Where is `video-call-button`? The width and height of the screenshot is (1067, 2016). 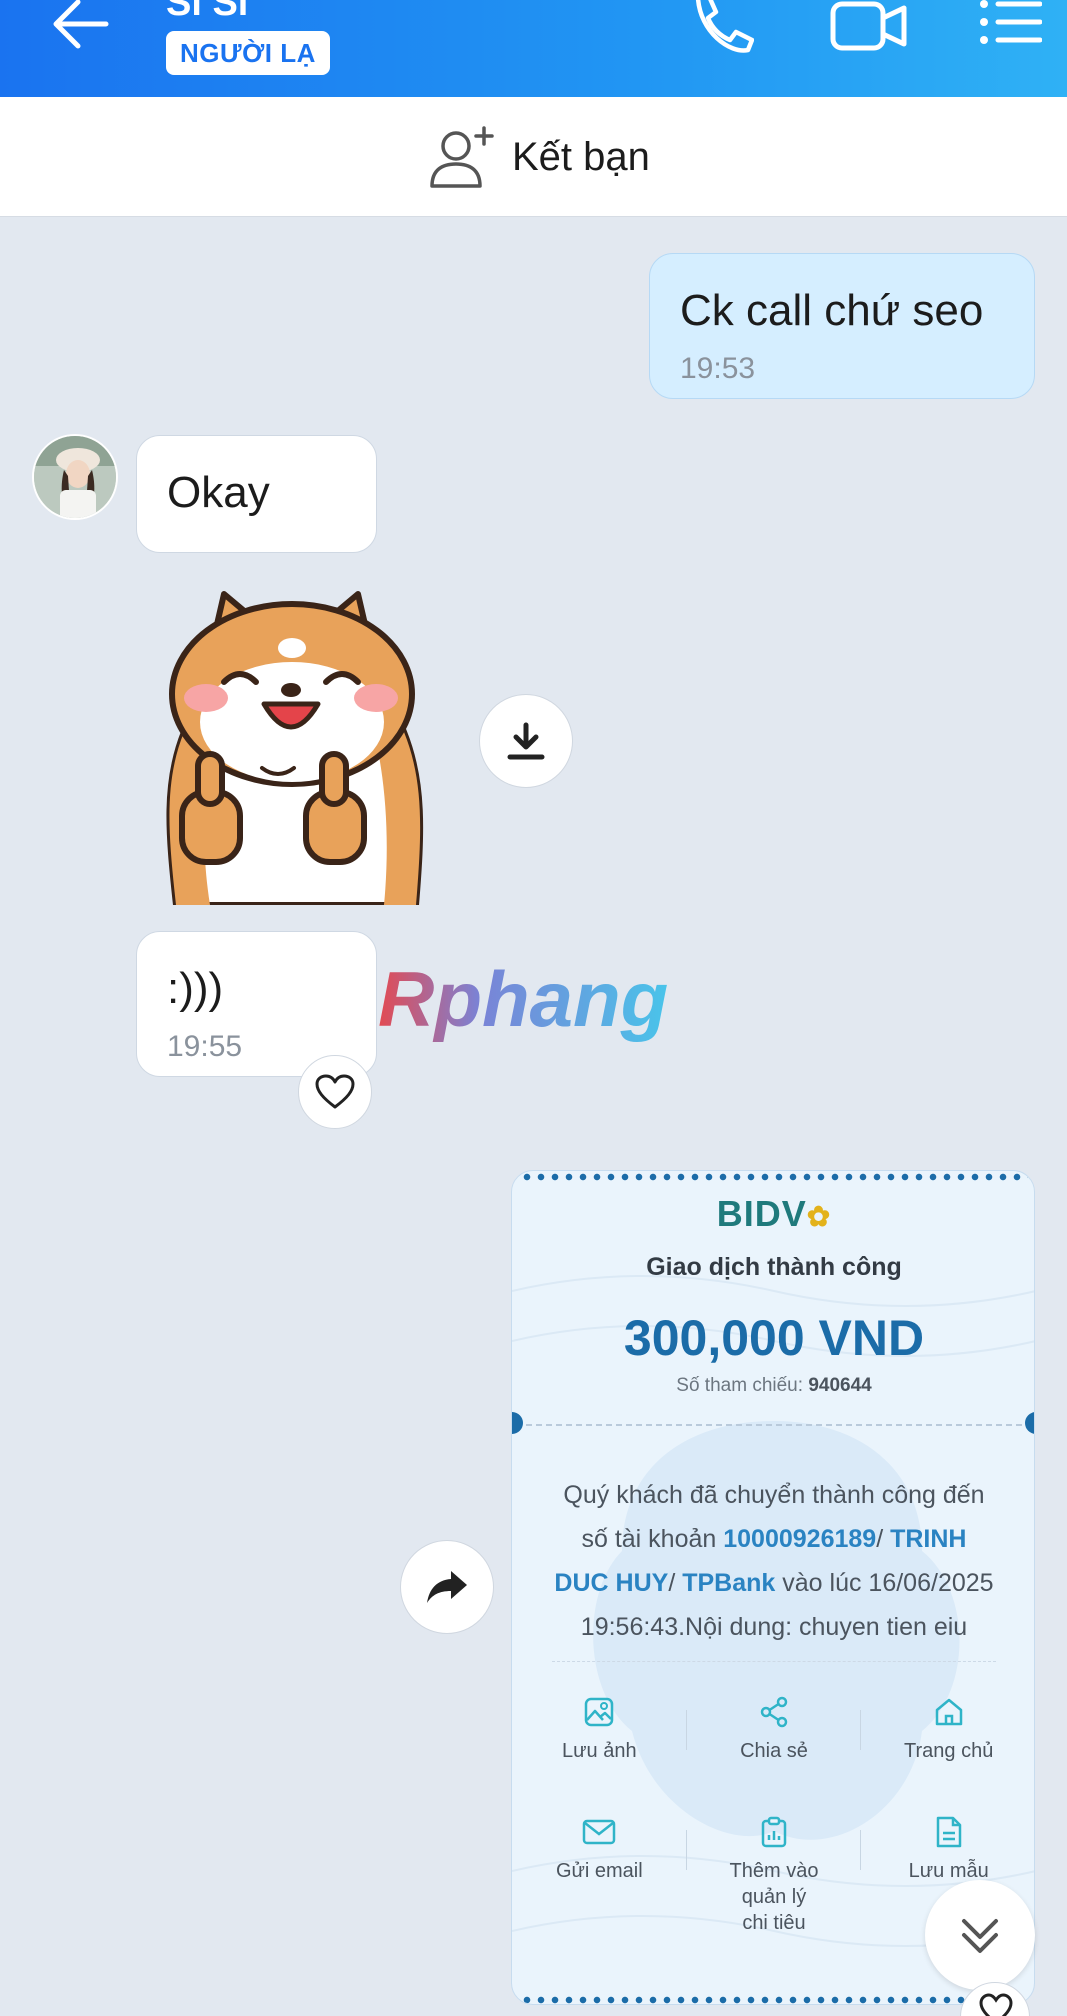 video-call-button is located at coordinates (869, 27).